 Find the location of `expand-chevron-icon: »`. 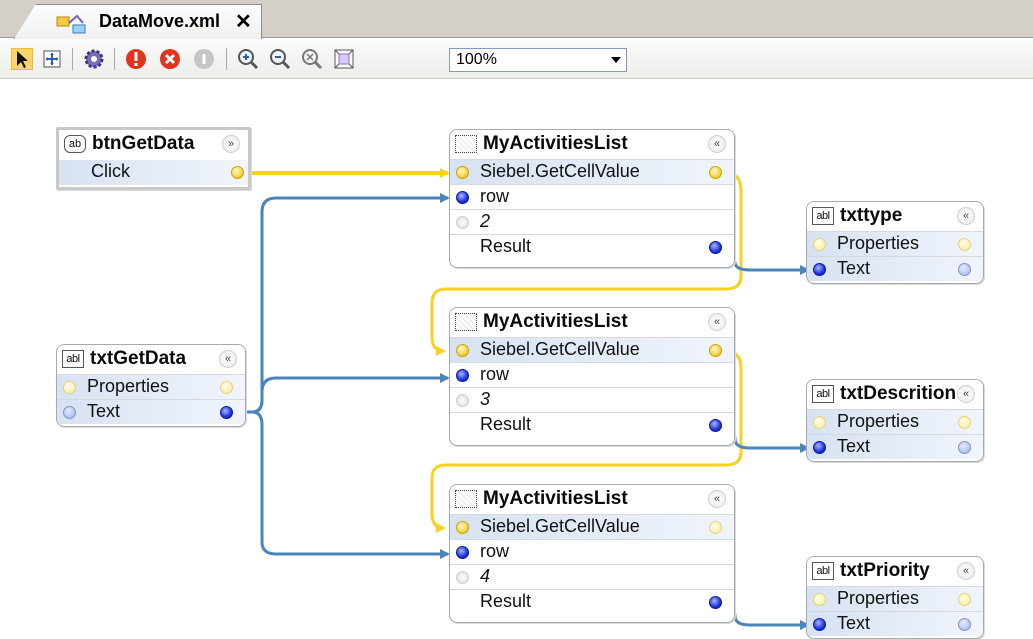

expand-chevron-icon: » is located at coordinates (231, 144).